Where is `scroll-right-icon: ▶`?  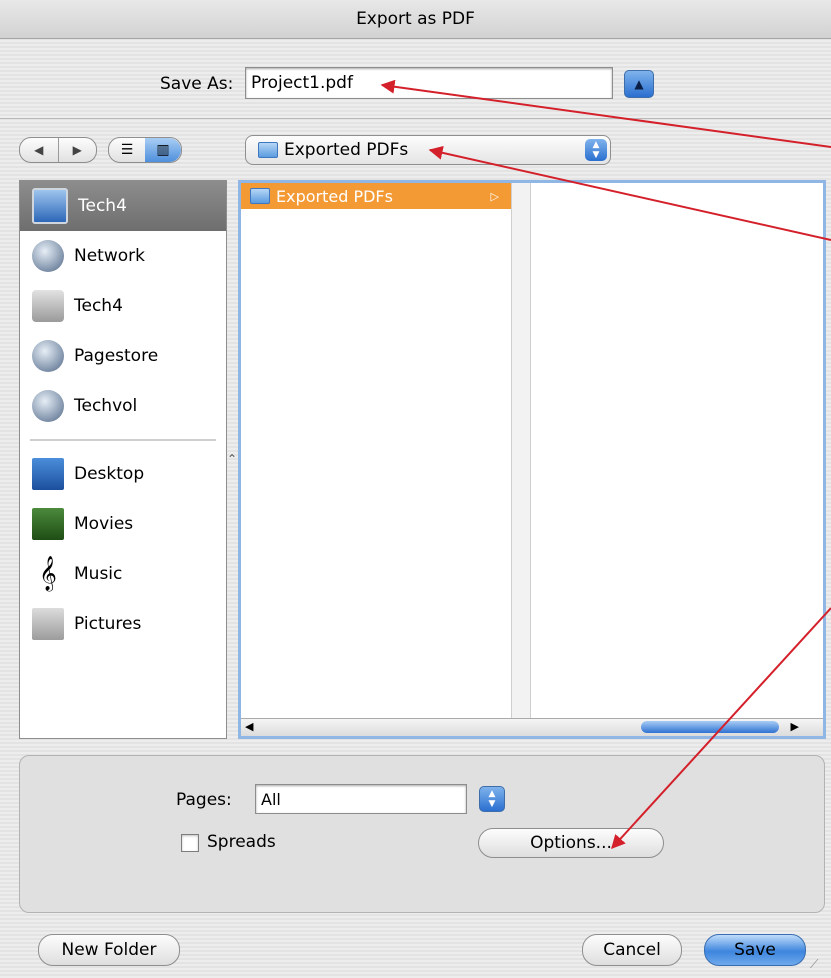 scroll-right-icon: ▶ is located at coordinates (795, 726).